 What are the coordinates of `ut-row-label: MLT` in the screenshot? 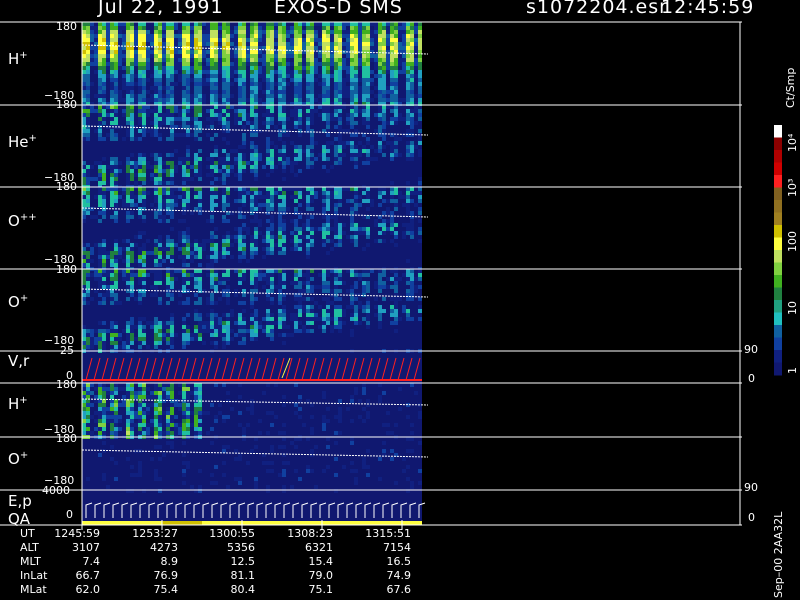 It's located at (30, 561).